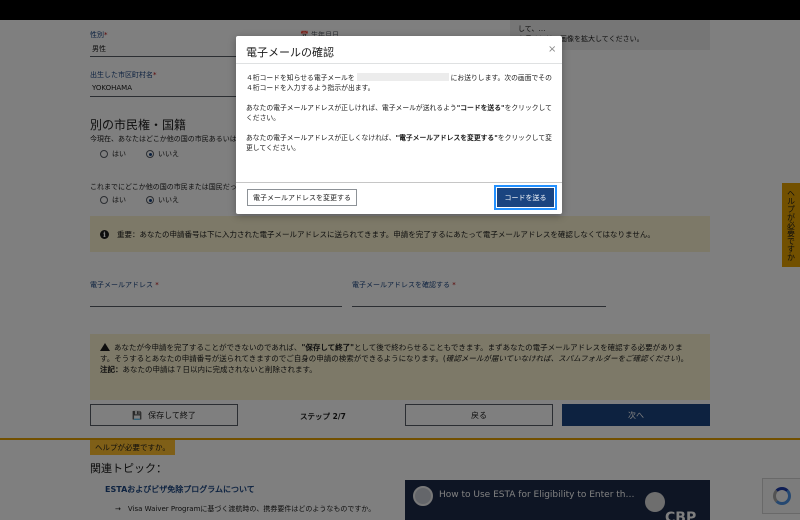 The height and width of the screenshot is (520, 800). What do you see at coordinates (525, 197) in the screenshot?
I see `send-code-button: コードを送る` at bounding box center [525, 197].